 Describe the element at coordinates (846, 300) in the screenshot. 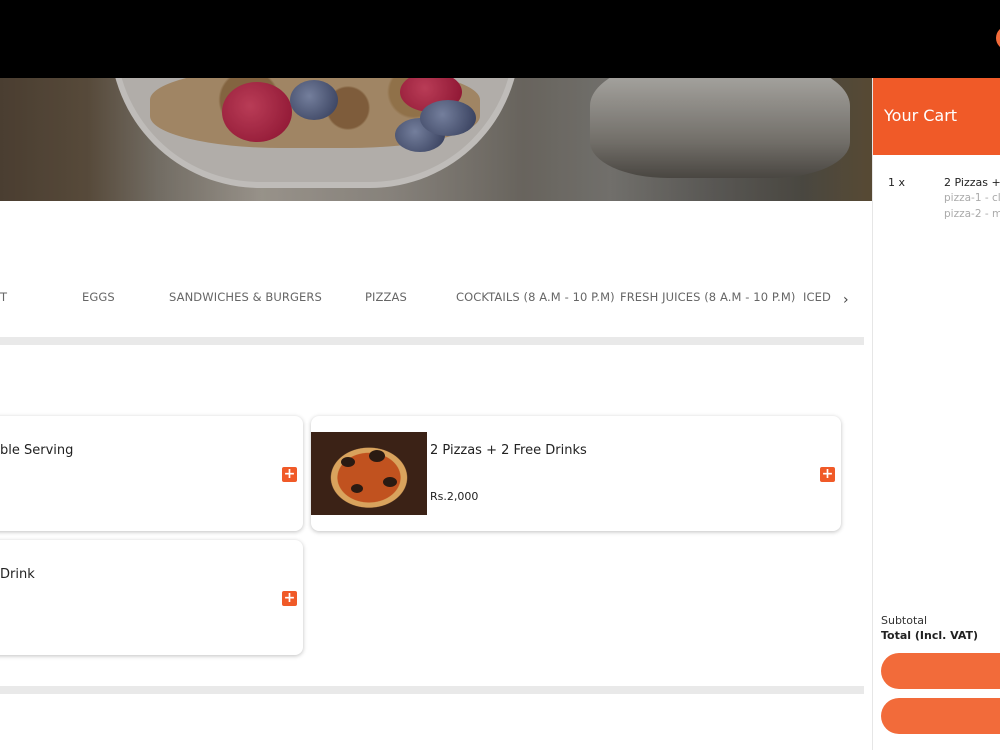

I see `chevron-right-icon: ›` at that location.